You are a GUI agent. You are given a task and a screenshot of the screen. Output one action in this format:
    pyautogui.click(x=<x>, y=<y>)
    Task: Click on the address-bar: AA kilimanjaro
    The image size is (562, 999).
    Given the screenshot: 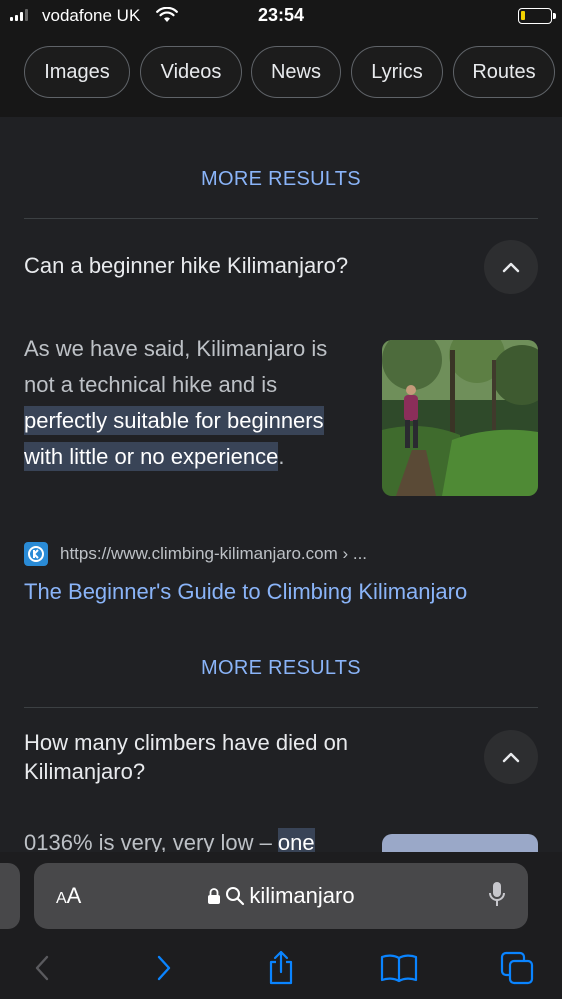 What is the action you would take?
    pyautogui.click(x=281, y=896)
    